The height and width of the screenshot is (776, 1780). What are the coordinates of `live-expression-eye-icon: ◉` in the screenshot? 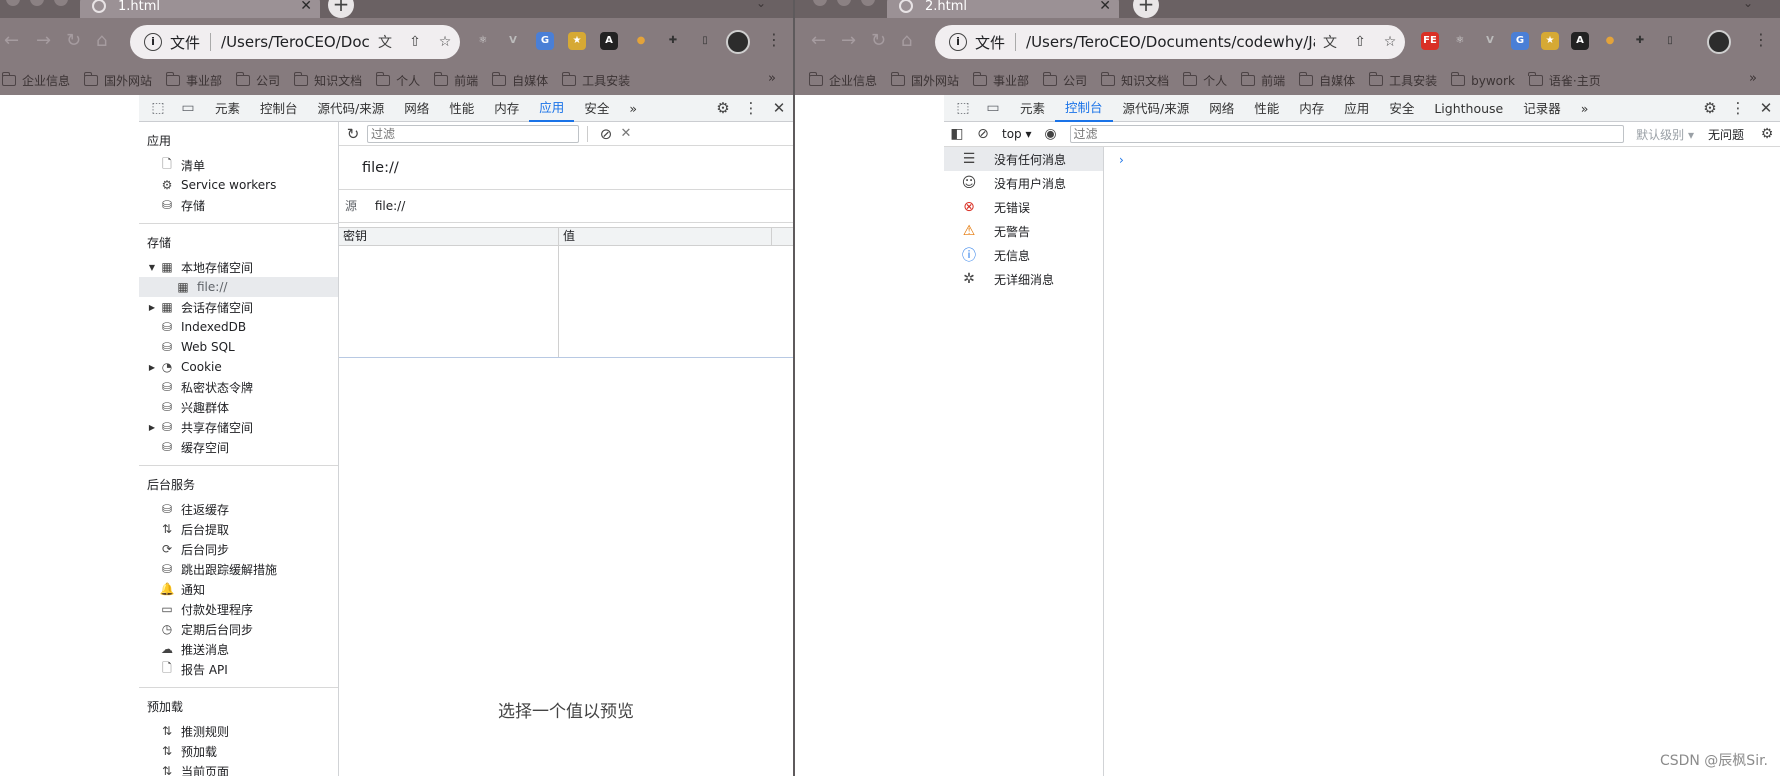 It's located at (1051, 134).